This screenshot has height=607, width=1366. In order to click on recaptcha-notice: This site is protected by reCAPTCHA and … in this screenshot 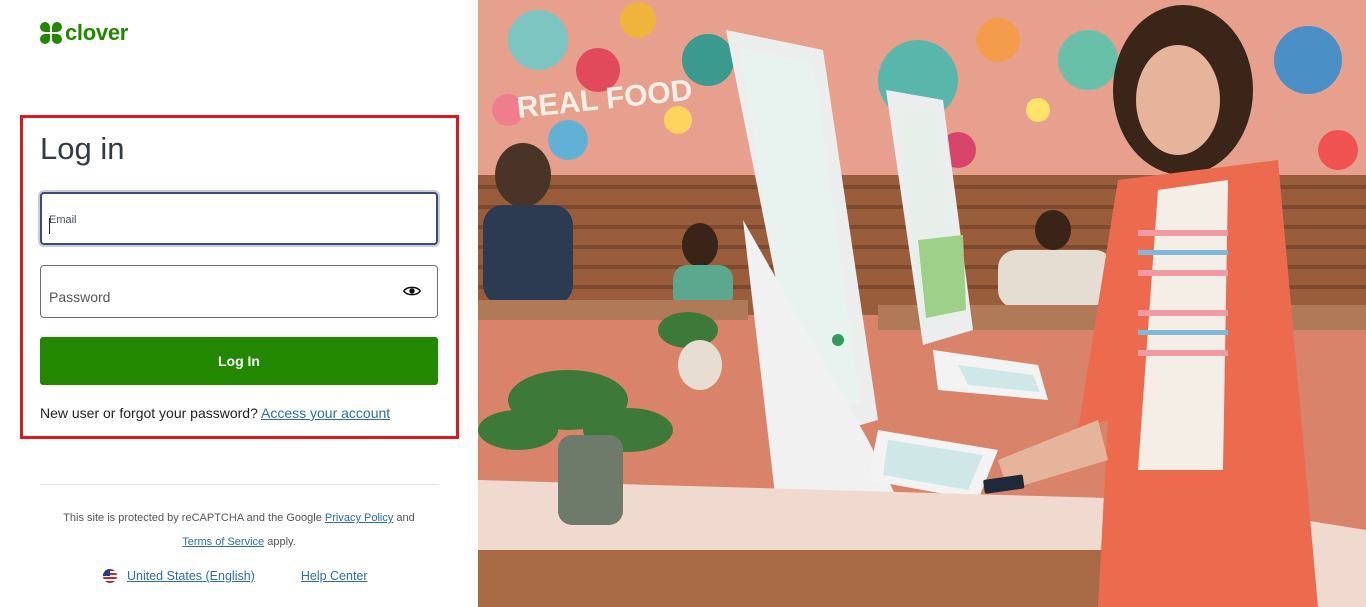, I will do `click(239, 530)`.